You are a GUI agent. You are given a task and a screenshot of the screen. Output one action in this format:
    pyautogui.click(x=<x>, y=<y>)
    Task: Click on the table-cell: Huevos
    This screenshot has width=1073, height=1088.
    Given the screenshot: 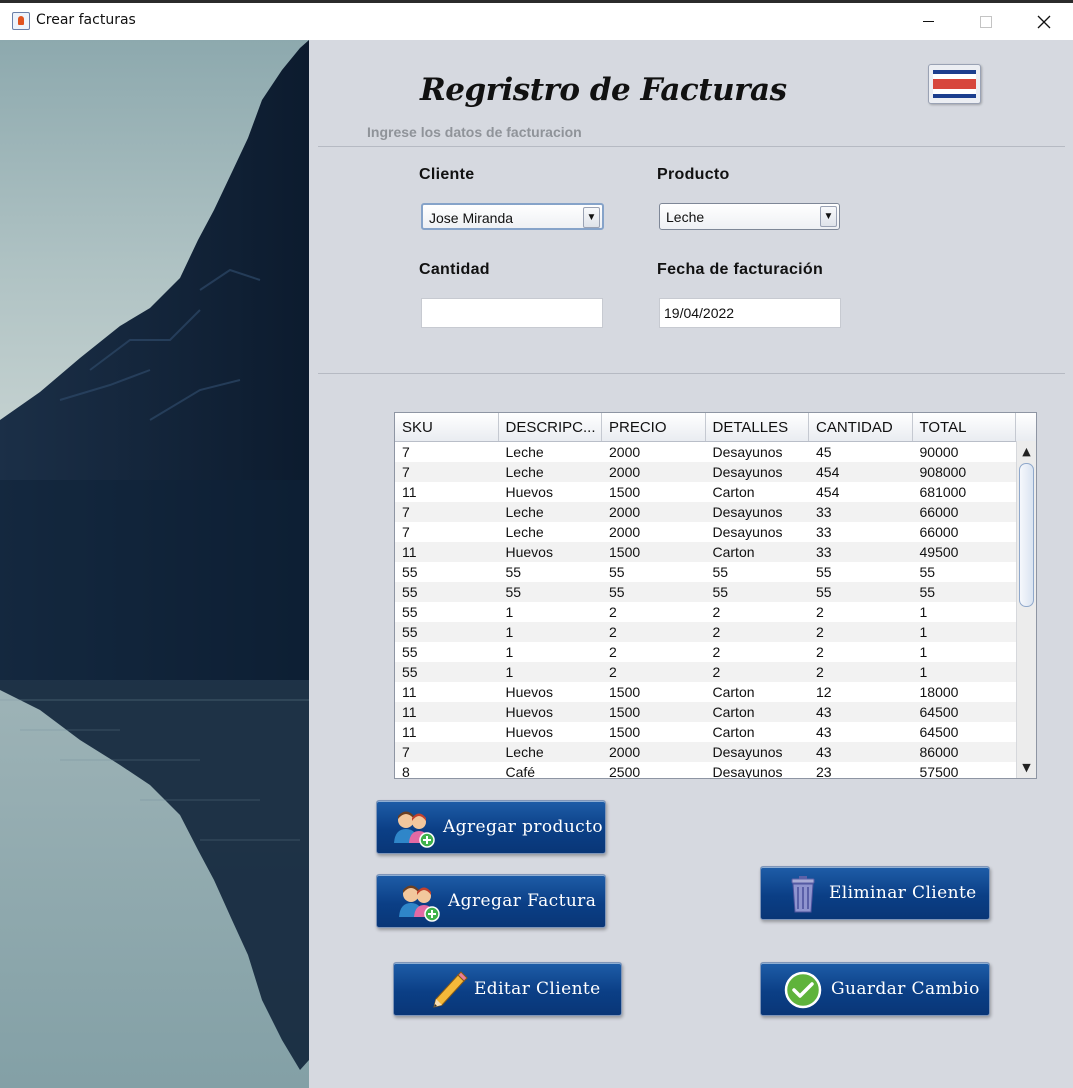 What is the action you would take?
    pyautogui.click(x=529, y=692)
    